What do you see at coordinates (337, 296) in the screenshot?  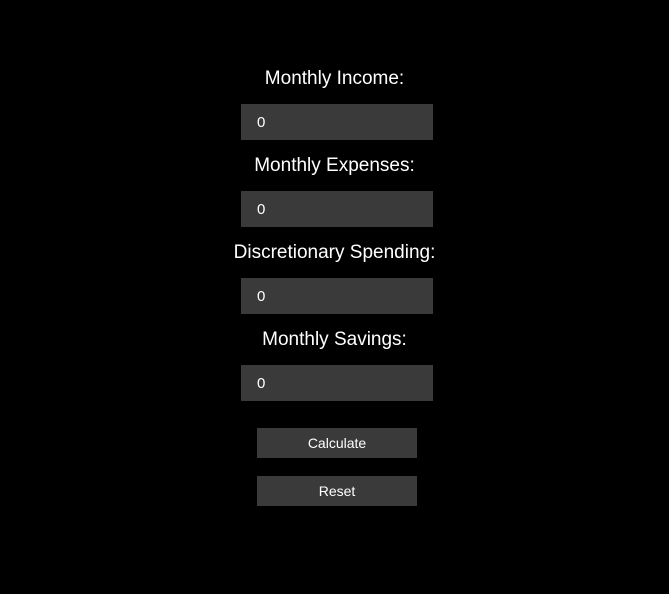 I see `discretionary-spending-input` at bounding box center [337, 296].